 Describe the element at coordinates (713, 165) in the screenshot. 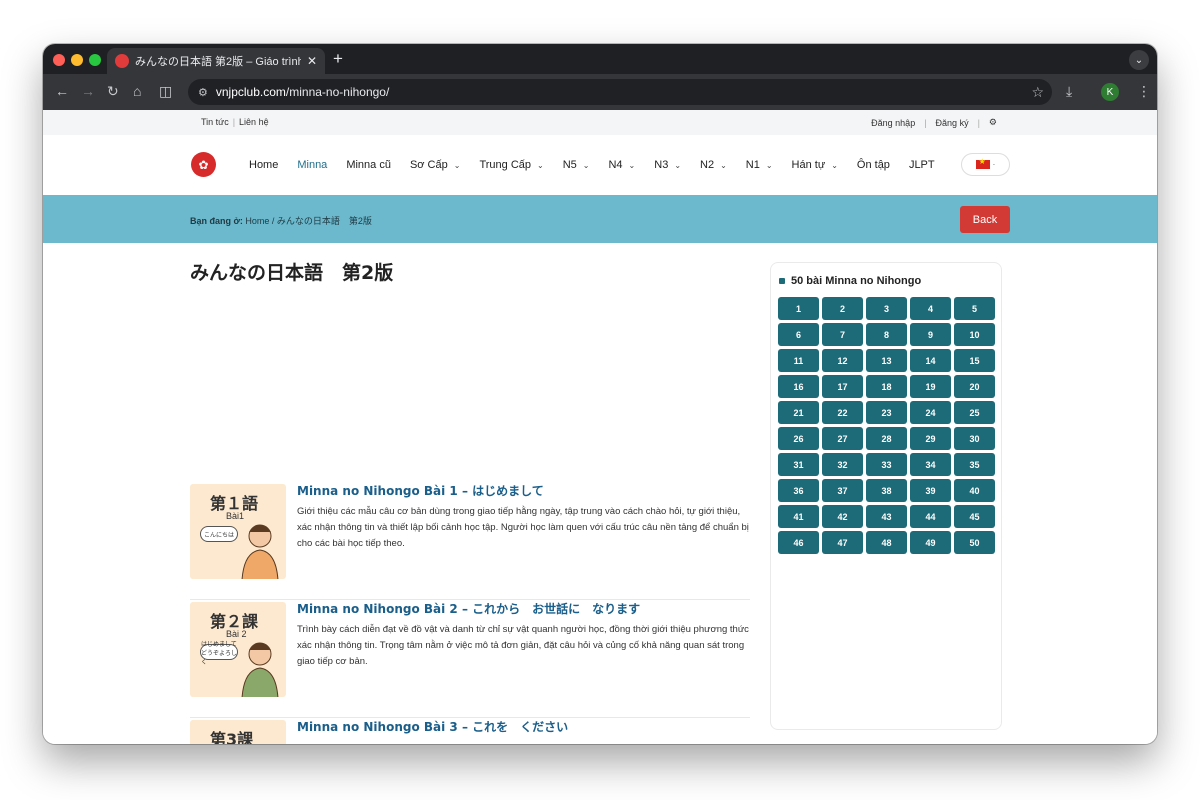

I see `nav-item: N2 ⌄` at that location.